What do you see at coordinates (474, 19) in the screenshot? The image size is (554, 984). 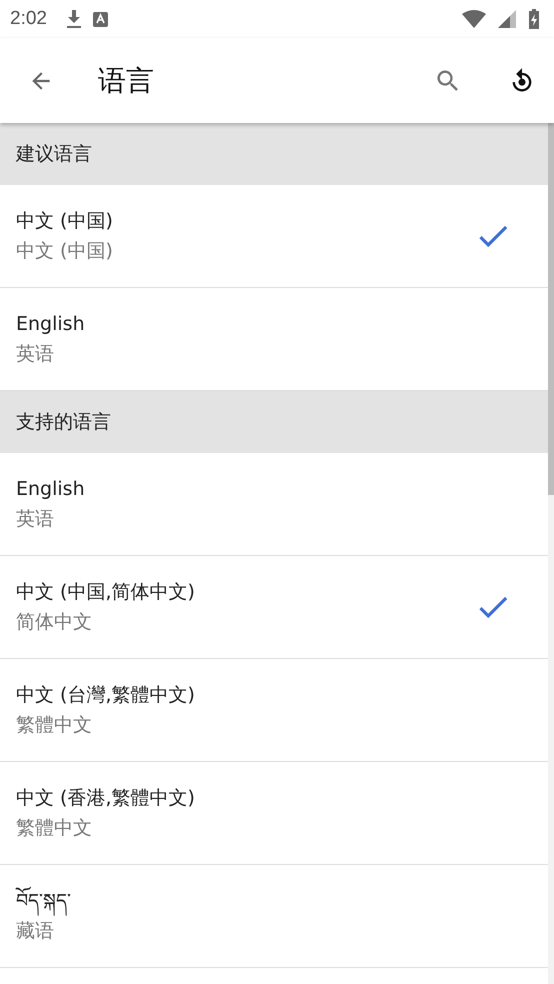 I see `wifi-icon` at bounding box center [474, 19].